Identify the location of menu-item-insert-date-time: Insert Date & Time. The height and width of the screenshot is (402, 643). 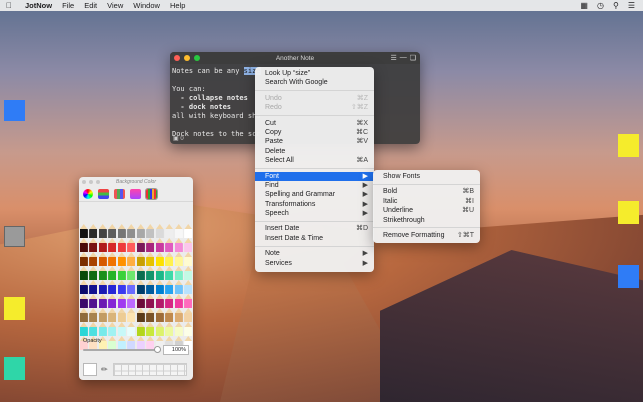
(314, 238).